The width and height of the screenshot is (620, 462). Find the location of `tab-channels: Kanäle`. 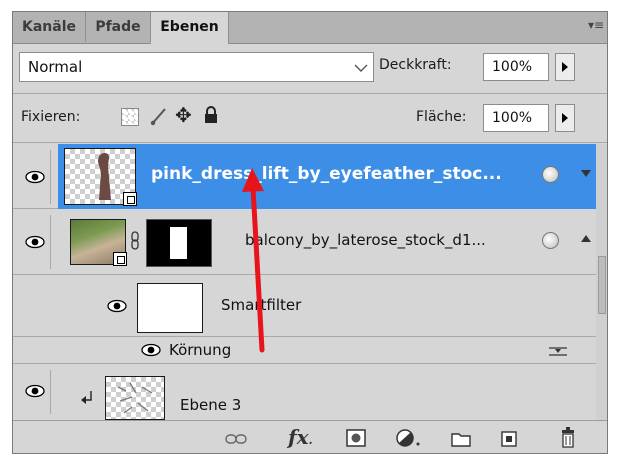

tab-channels: Kanäle is located at coordinates (49, 27).